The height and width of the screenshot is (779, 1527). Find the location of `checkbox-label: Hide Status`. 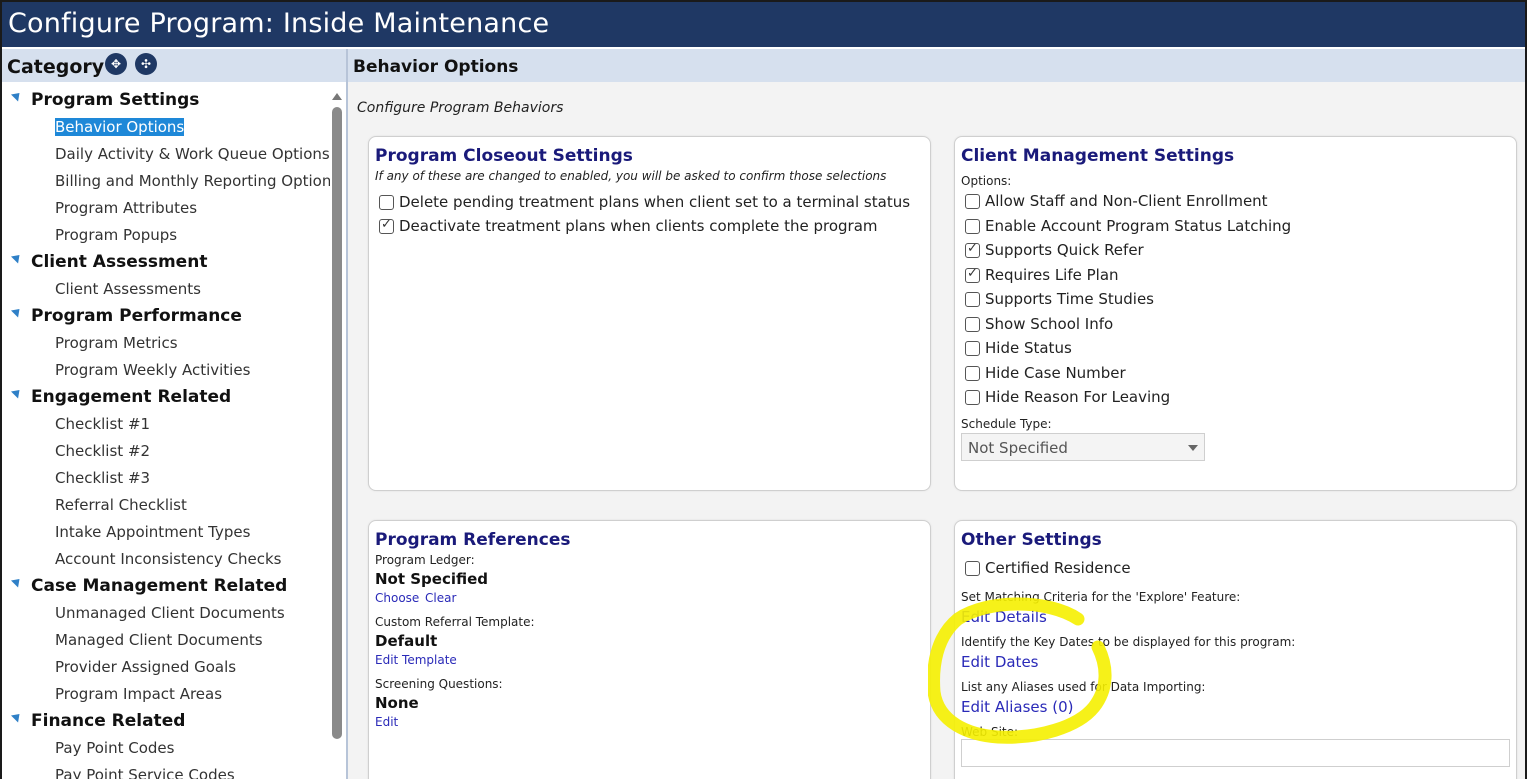

checkbox-label: Hide Status is located at coordinates (1028, 348).